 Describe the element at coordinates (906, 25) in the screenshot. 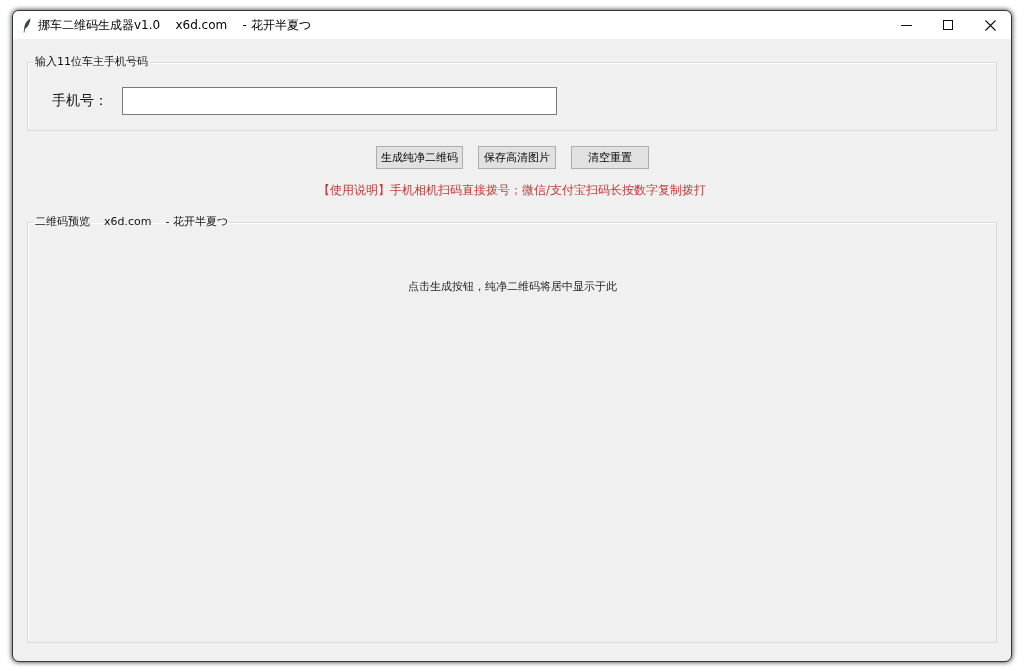

I see `minimize-icon` at that location.